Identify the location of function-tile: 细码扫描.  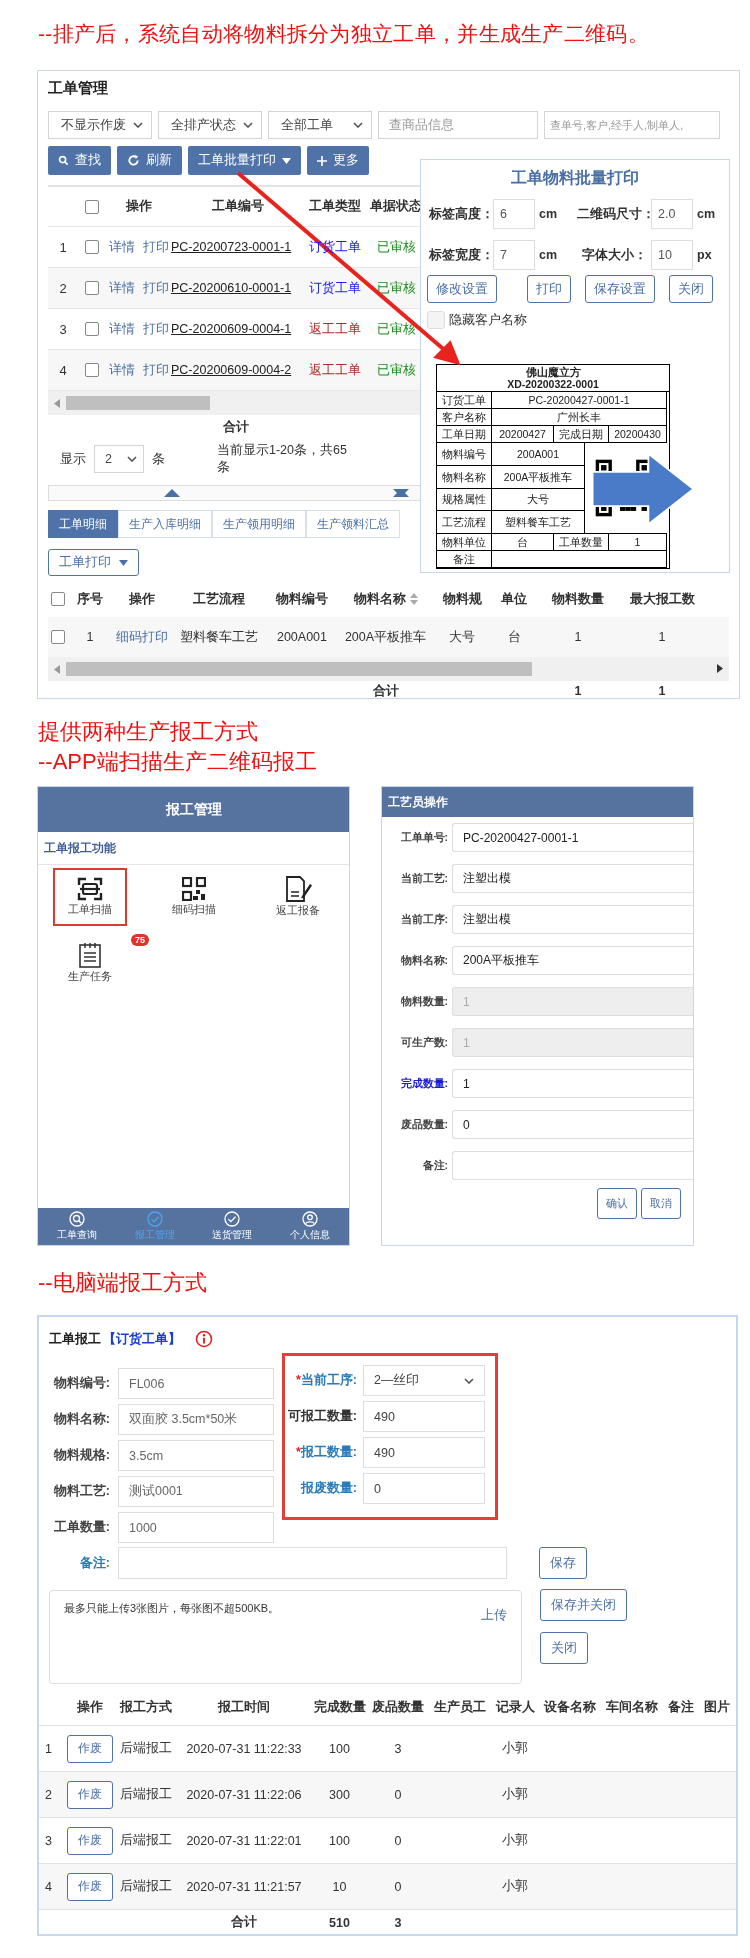
(194, 897).